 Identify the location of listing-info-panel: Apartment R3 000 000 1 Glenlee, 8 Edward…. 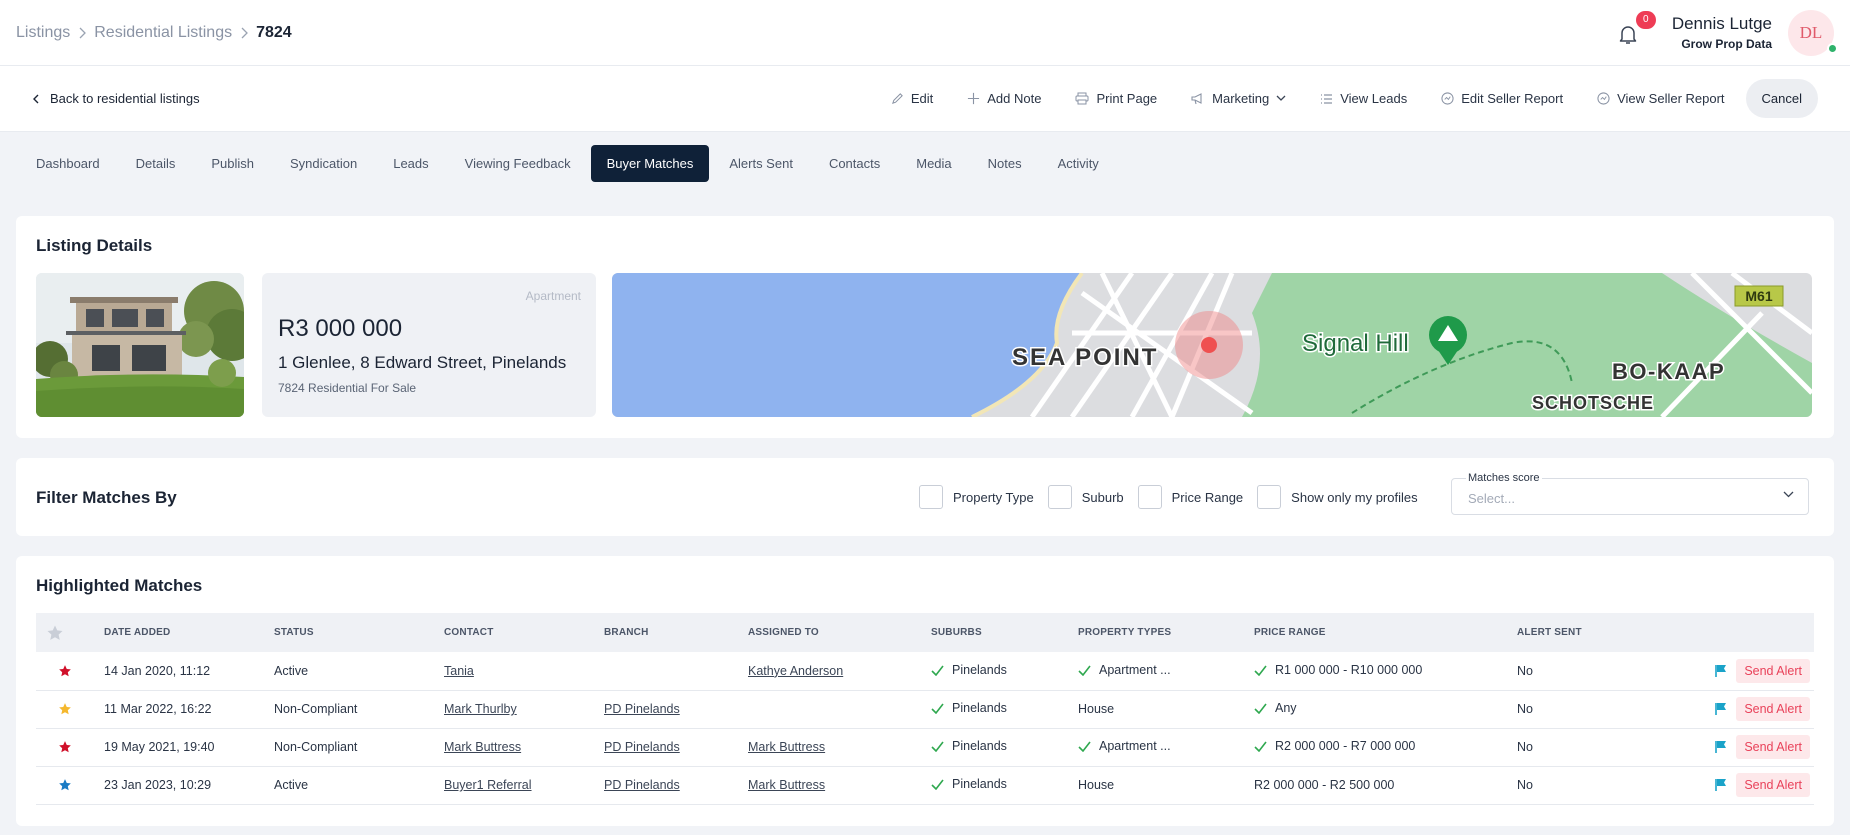
(429, 345).